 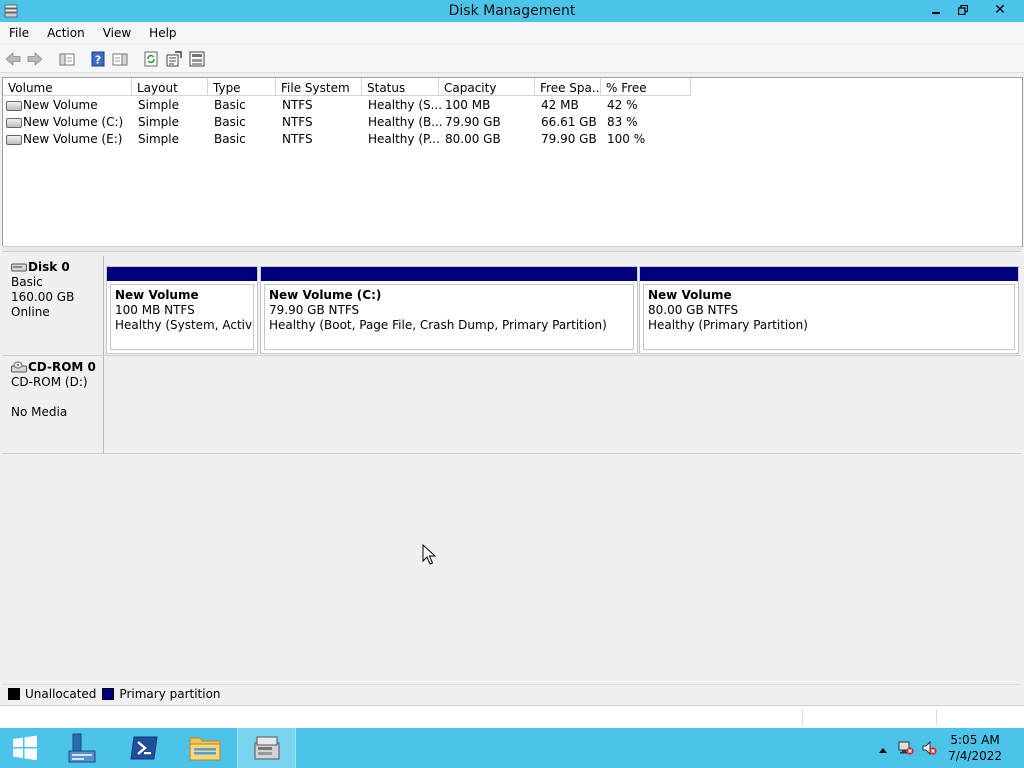 I want to click on column-header-layout: Layout, so click(x=170, y=87).